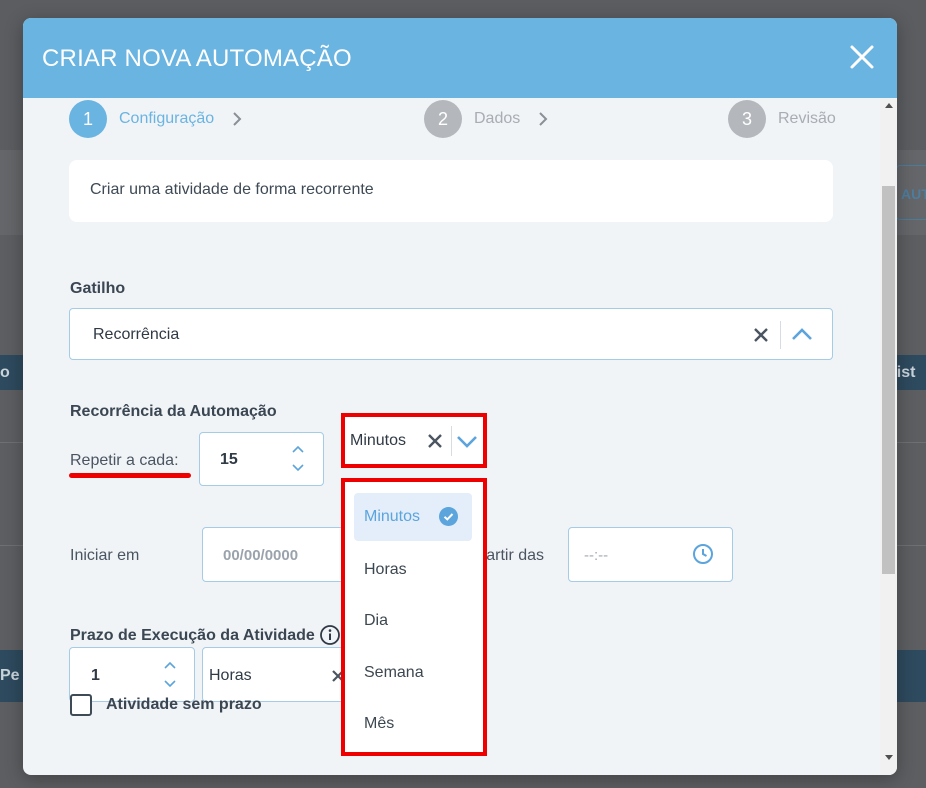 Image resolution: width=926 pixels, height=788 pixels. Describe the element at coordinates (136, 334) in the screenshot. I see `trigger-value: Recorrência` at that location.